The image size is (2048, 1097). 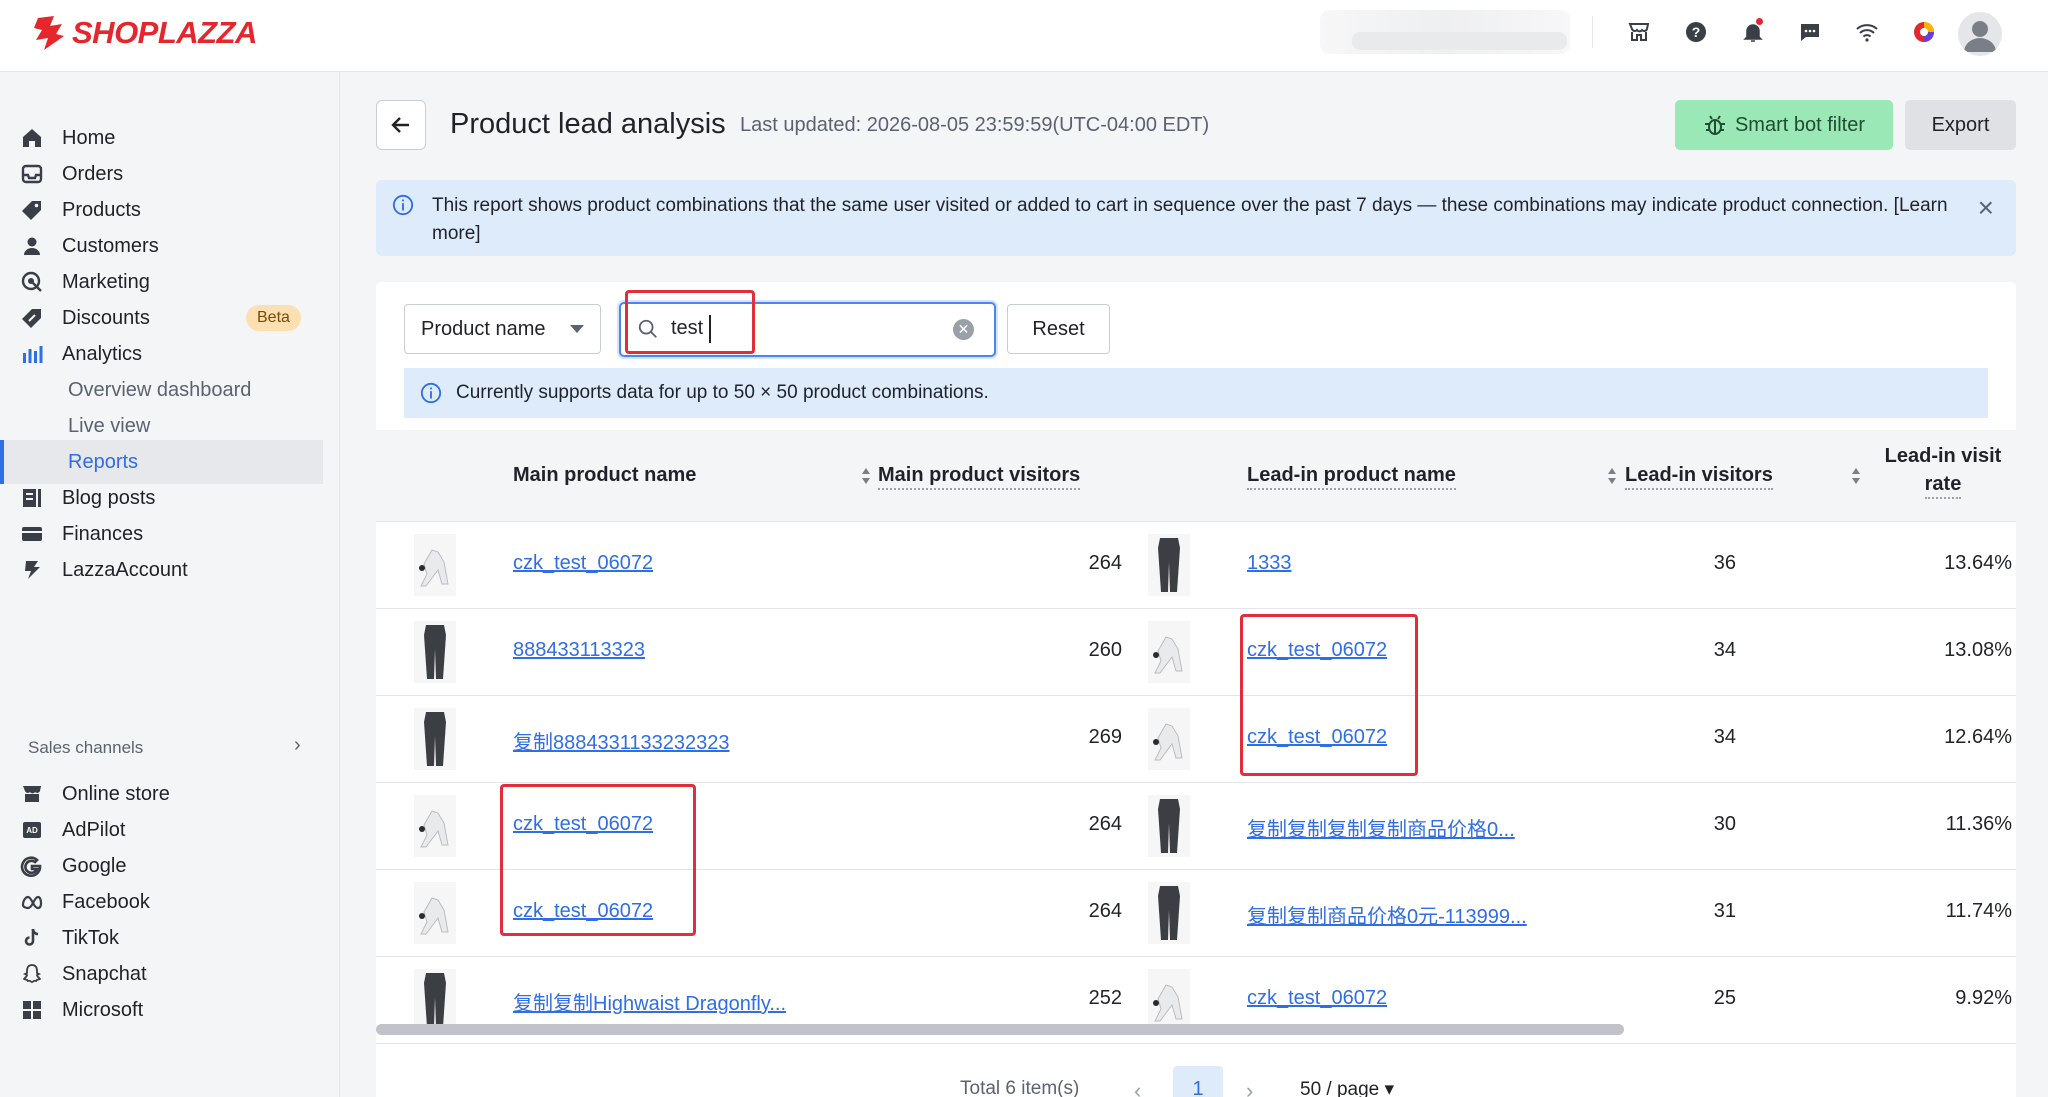 What do you see at coordinates (1699, 477) in the screenshot?
I see `col-lead-in-visitors: Lead-in visitors` at bounding box center [1699, 477].